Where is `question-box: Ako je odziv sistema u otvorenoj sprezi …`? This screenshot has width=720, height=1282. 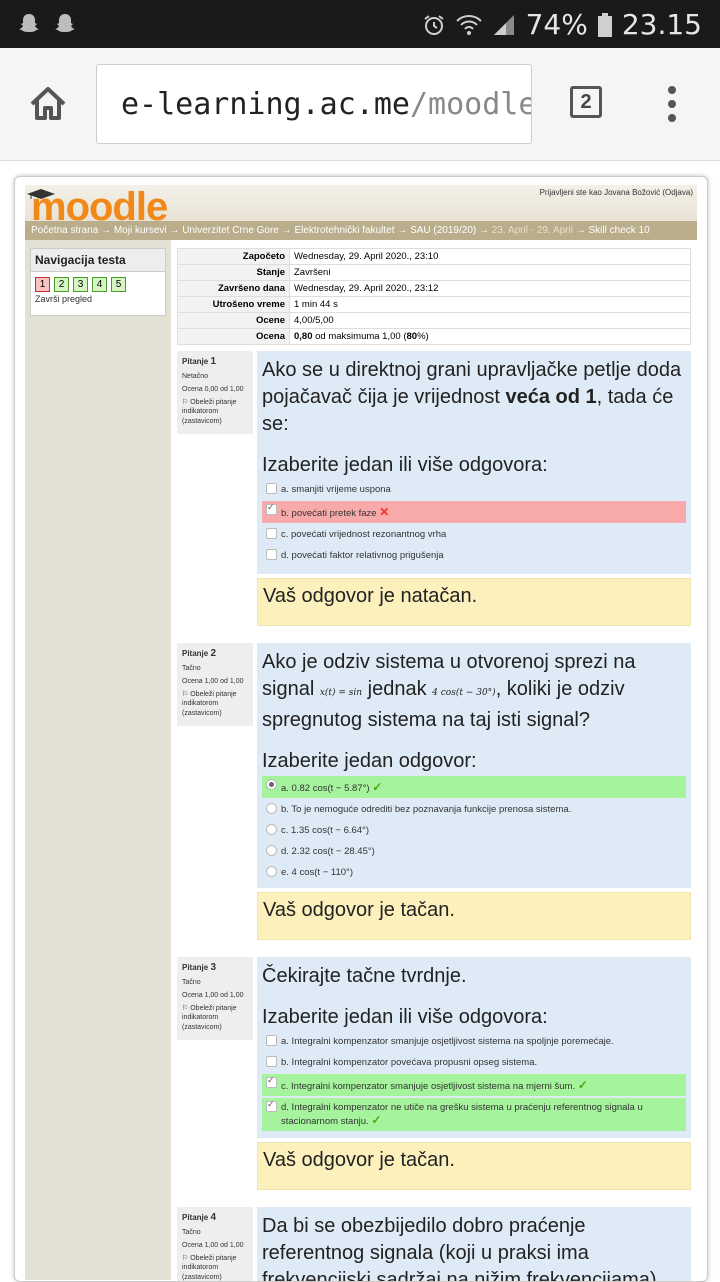 question-box: Ako je odziv sistema u otvorenoj sprezi … is located at coordinates (474, 765).